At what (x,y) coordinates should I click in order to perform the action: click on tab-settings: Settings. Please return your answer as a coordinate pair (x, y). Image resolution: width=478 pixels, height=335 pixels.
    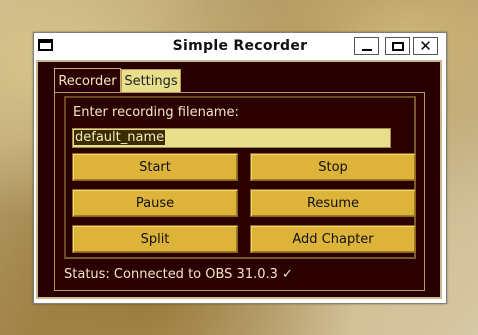
    Looking at the image, I should click on (151, 80).